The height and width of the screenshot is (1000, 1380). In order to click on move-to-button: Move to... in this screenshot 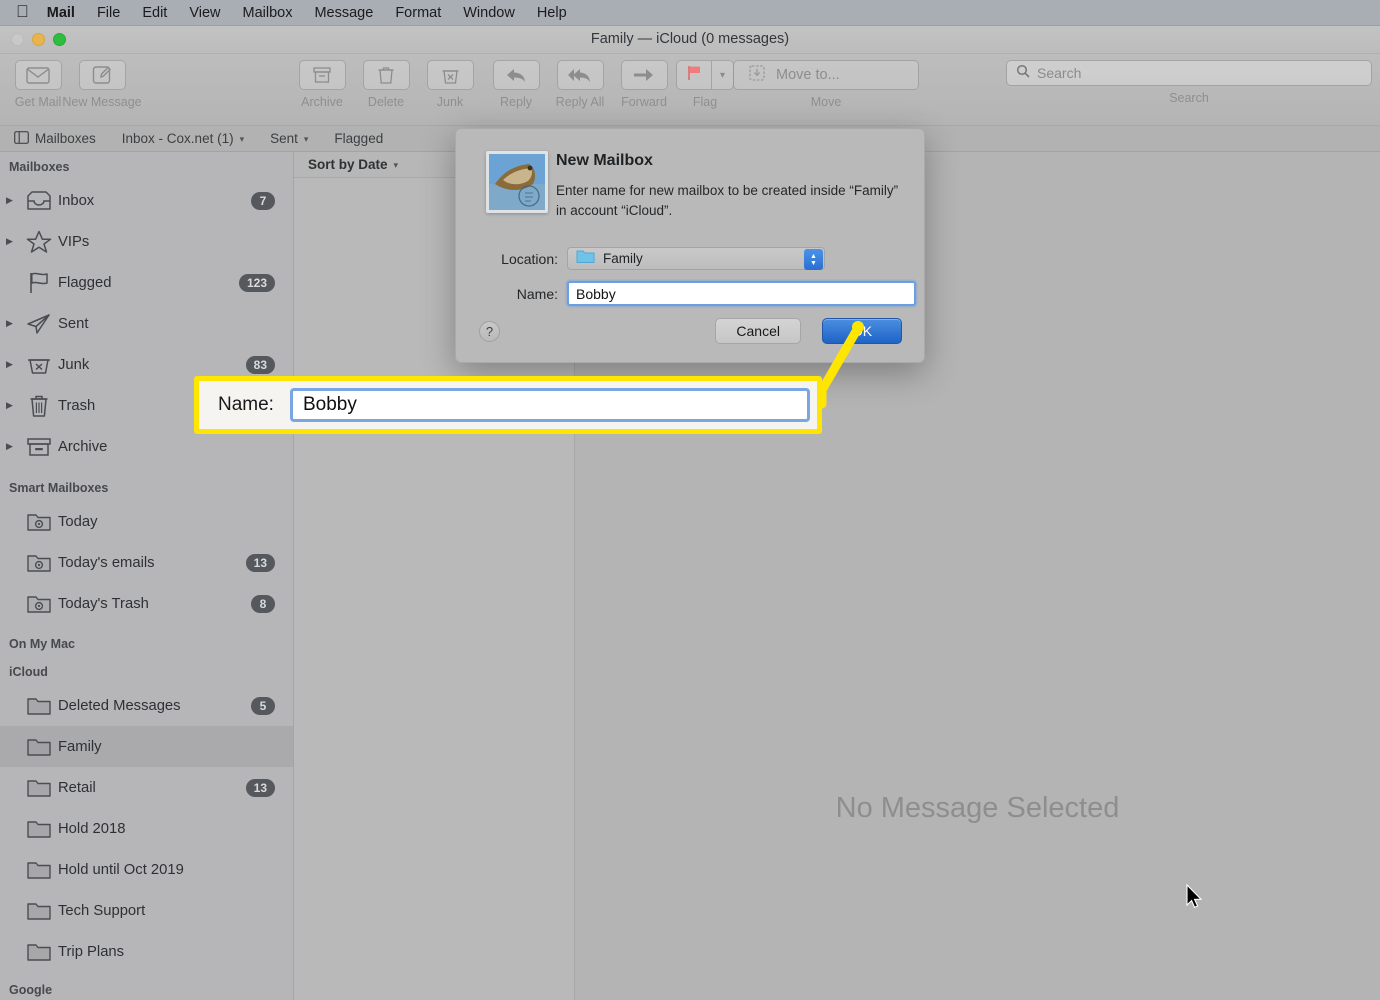, I will do `click(826, 75)`.